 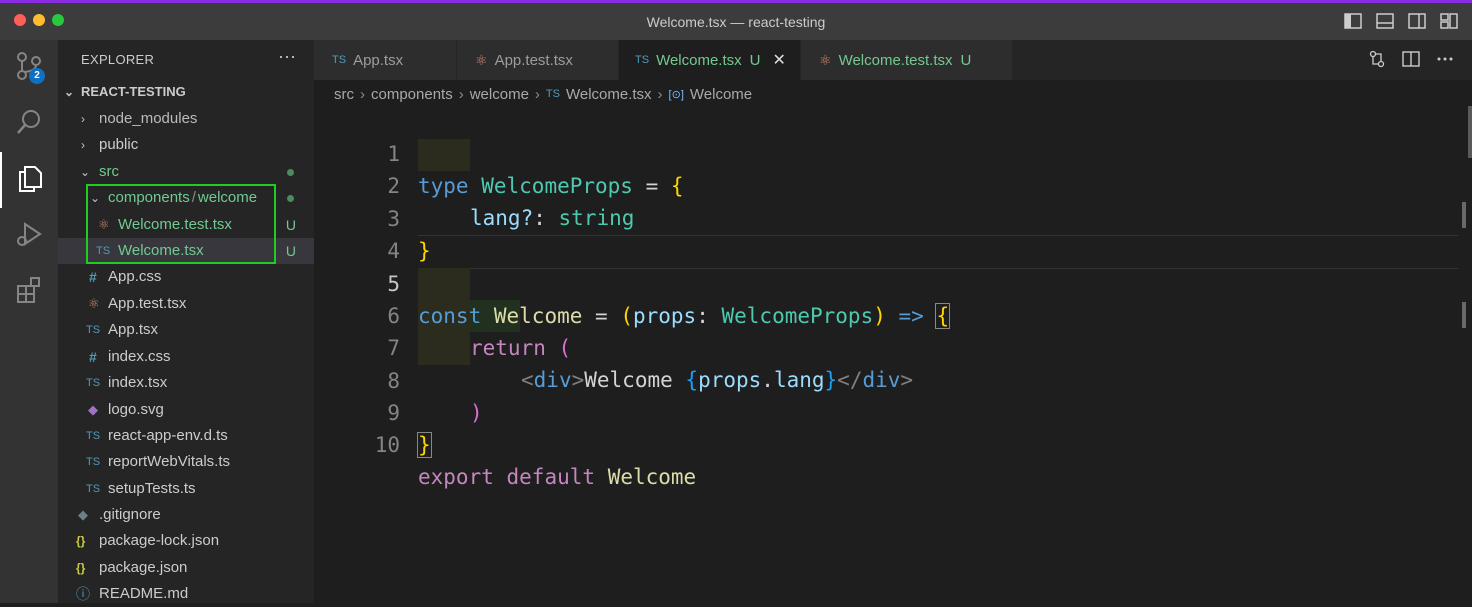 What do you see at coordinates (1464, 215) in the screenshot?
I see `overview-ruler-mark` at bounding box center [1464, 215].